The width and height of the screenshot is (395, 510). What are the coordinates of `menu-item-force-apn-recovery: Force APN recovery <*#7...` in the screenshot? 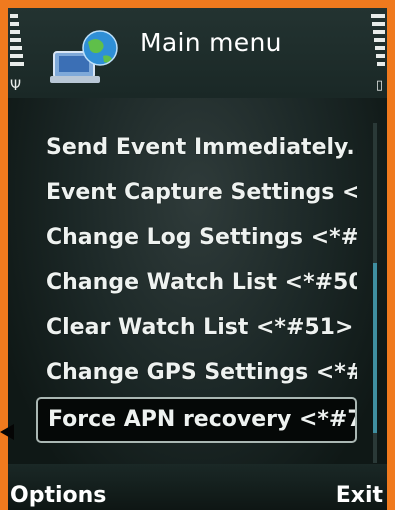 It's located at (196, 420).